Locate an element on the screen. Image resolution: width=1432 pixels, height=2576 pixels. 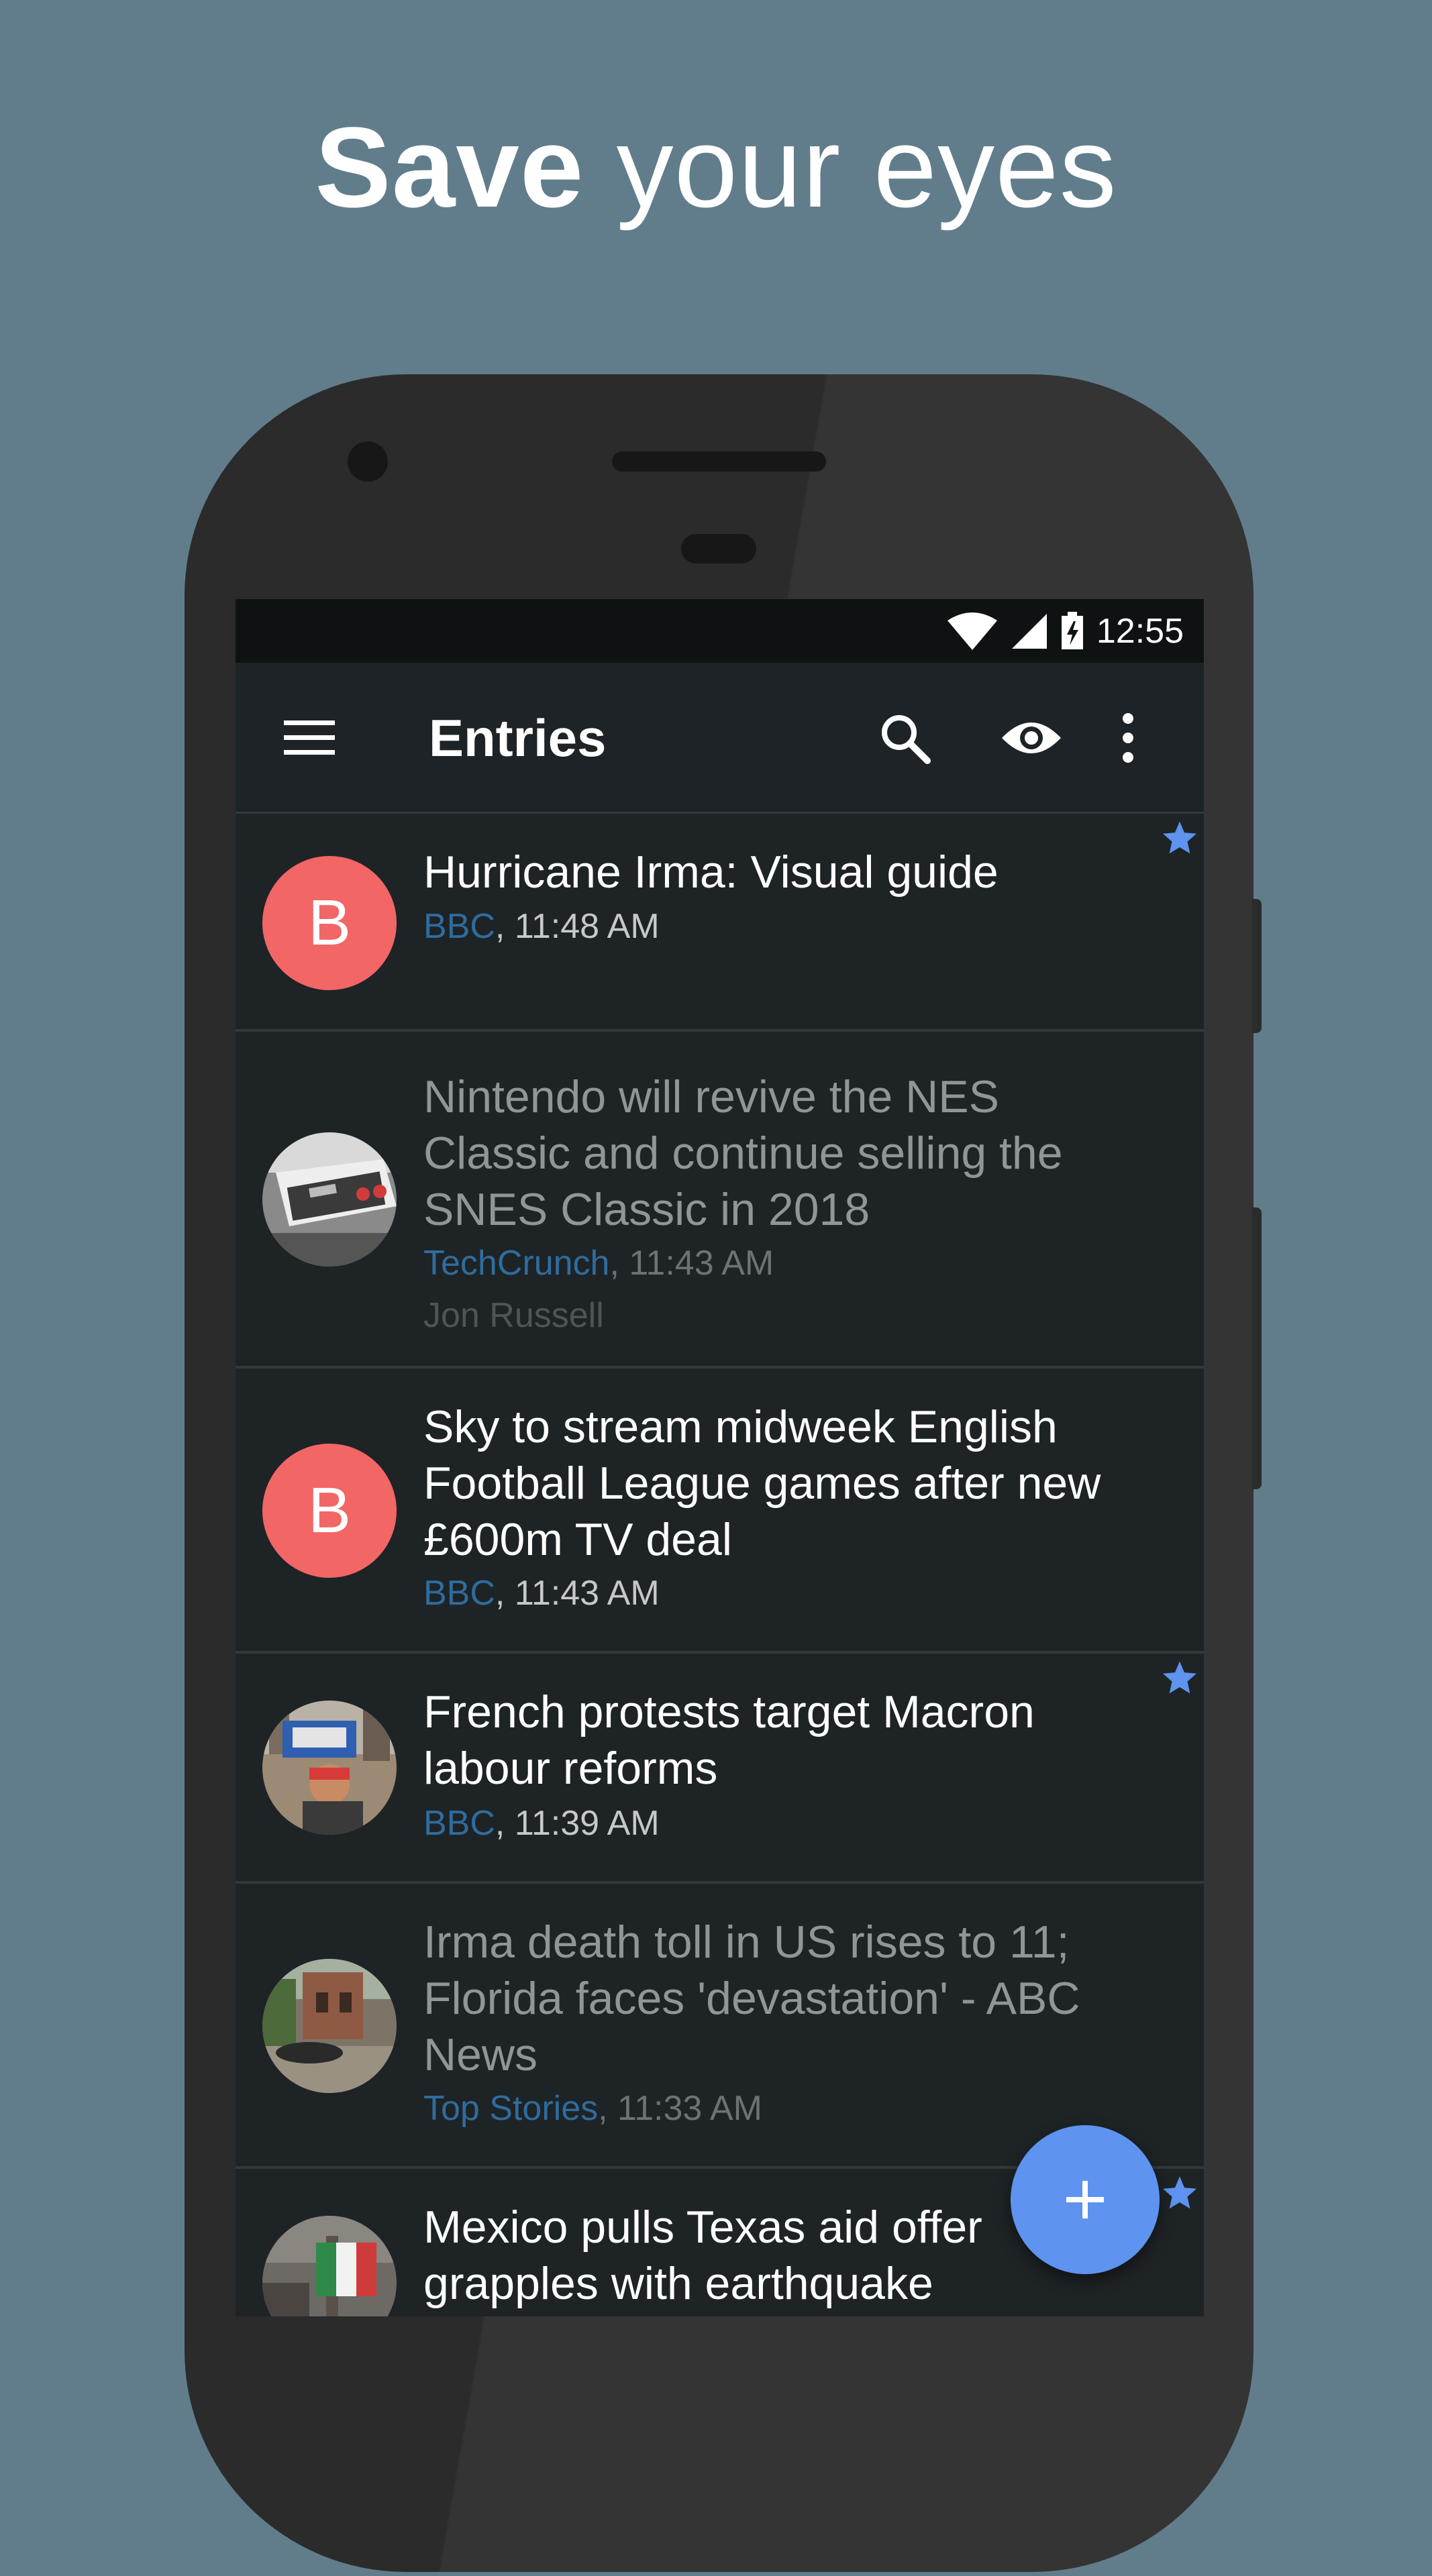
menu-icon is located at coordinates (309, 737).